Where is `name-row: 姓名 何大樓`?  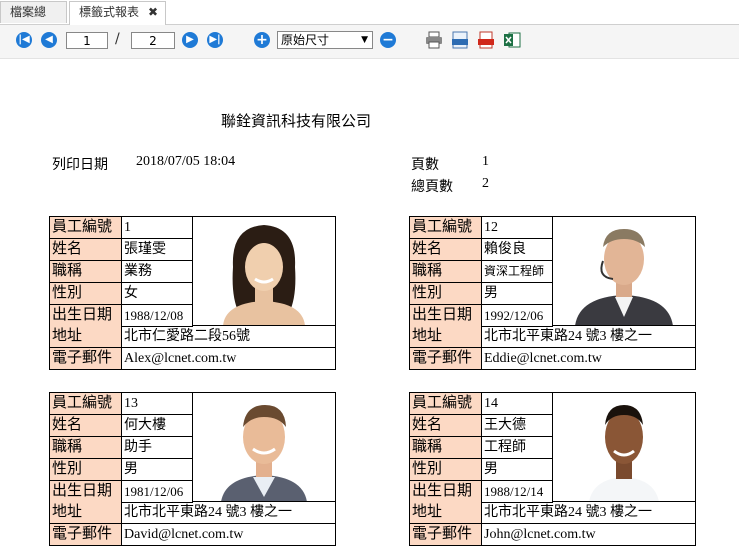 name-row: 姓名 何大樓 is located at coordinates (121, 426).